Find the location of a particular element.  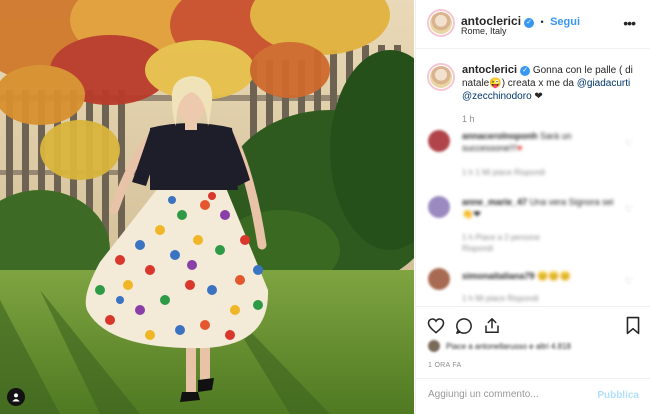

post-actions-bar is located at coordinates (533, 324).